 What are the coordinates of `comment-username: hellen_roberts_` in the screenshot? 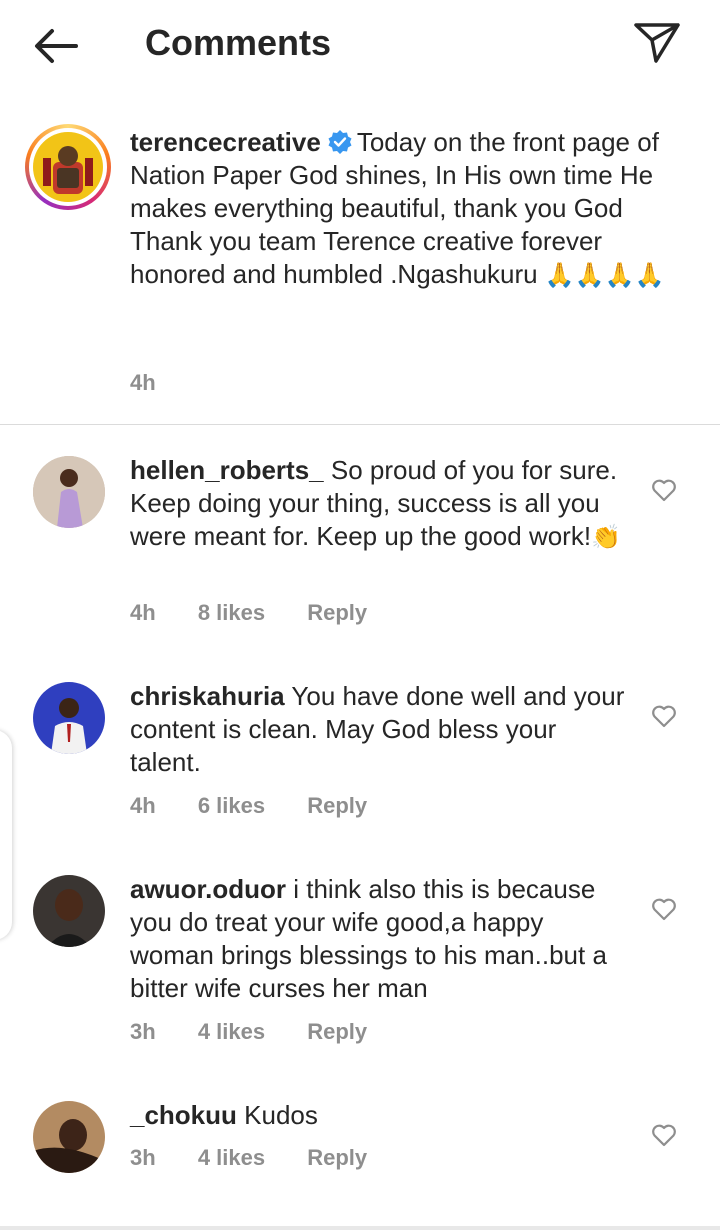 It's located at (227, 470).